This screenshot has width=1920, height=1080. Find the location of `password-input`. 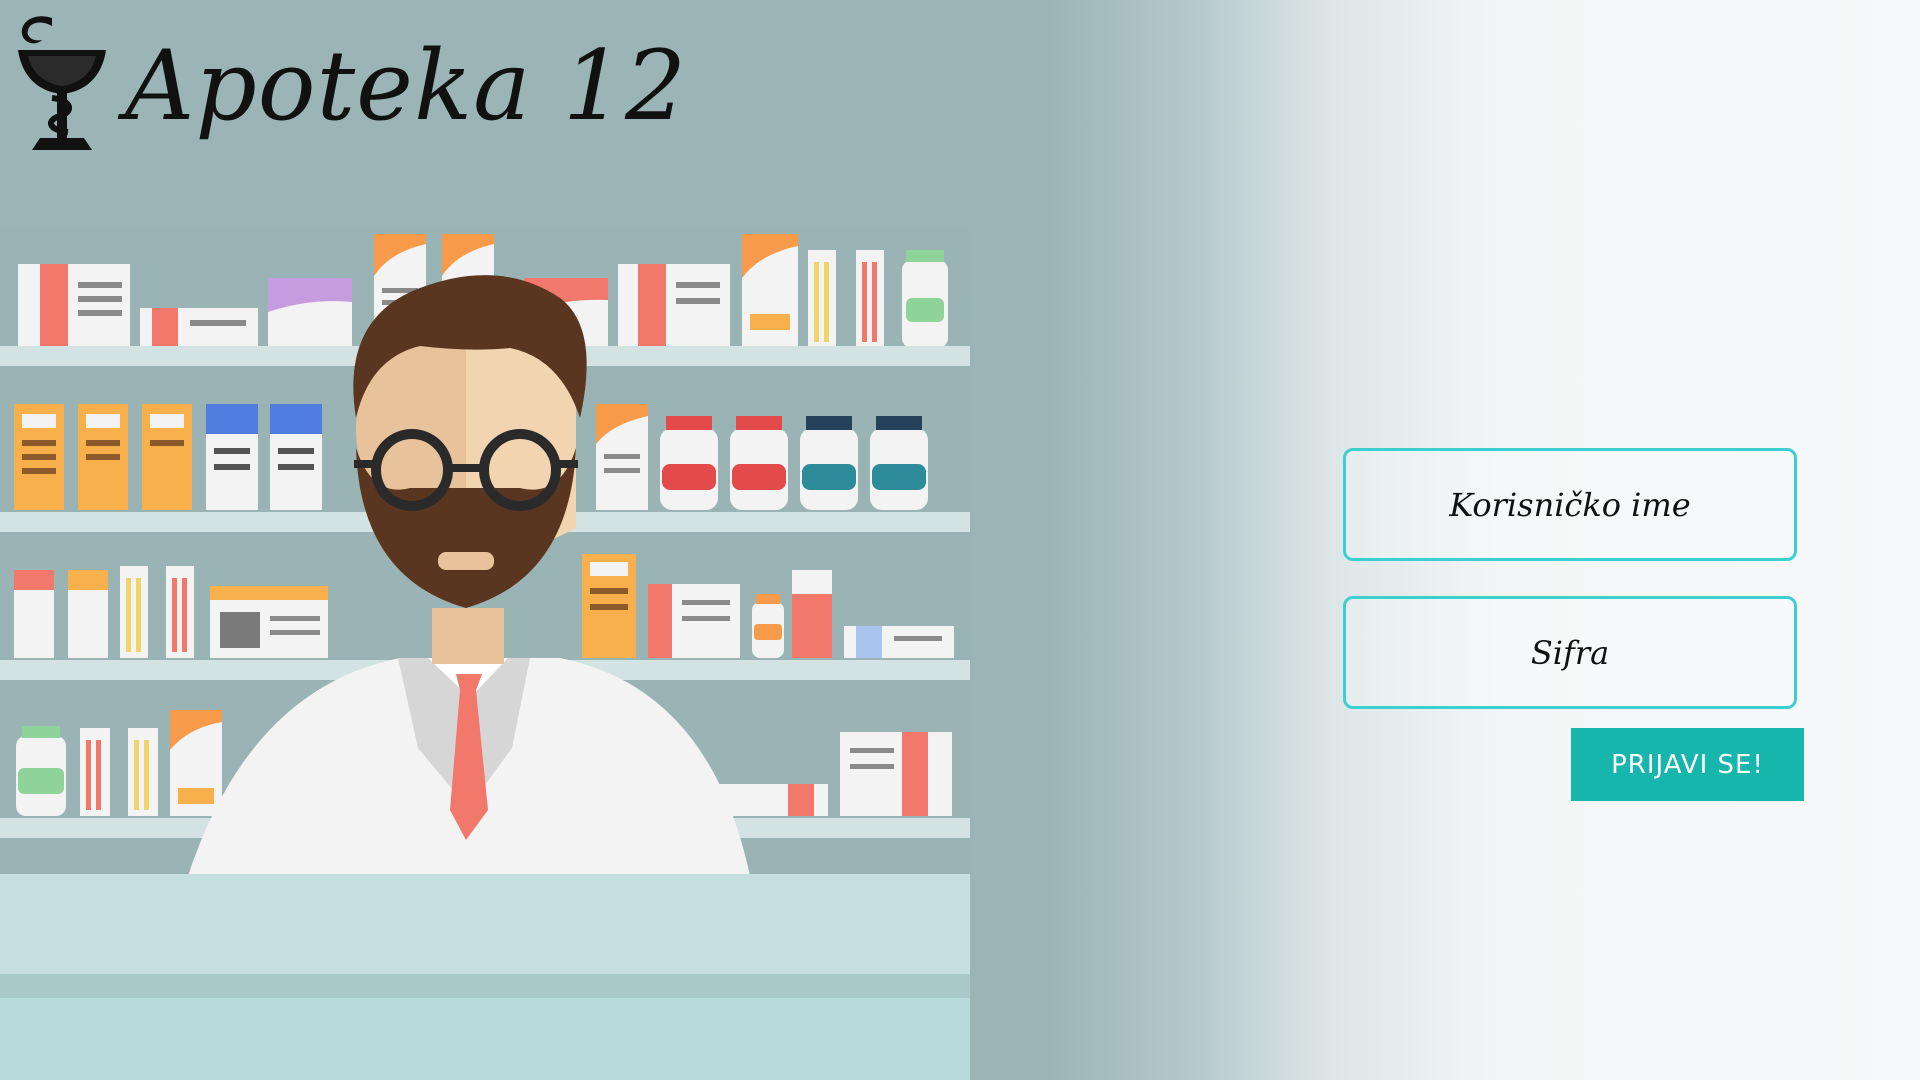

password-input is located at coordinates (1570, 652).